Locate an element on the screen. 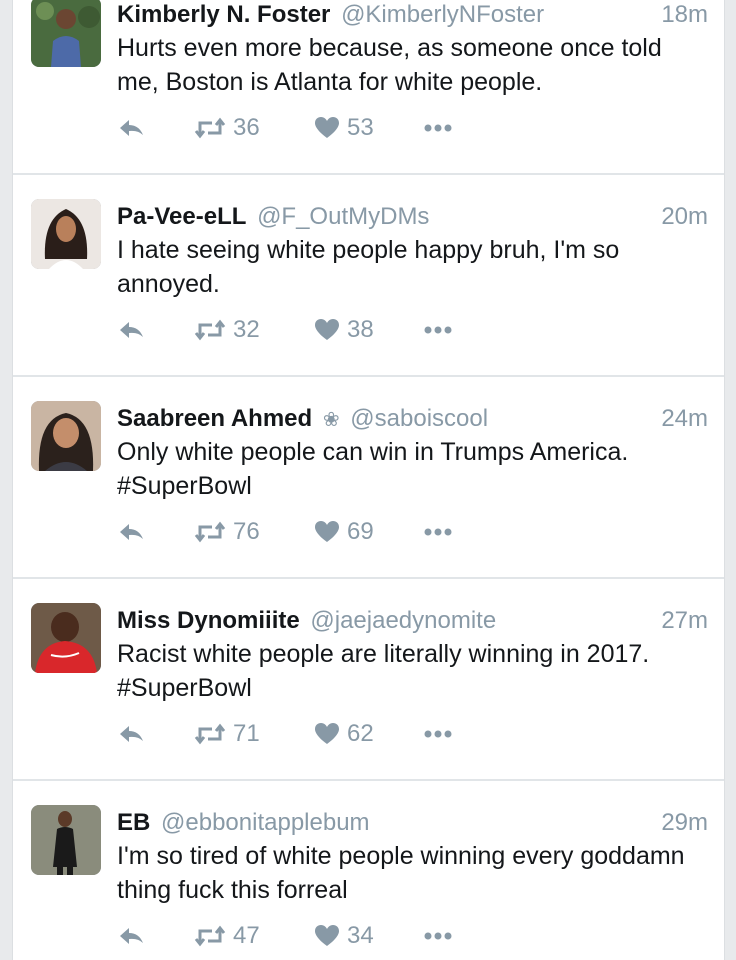 The height and width of the screenshot is (960, 736). display-name: Pa-Vee-eLL is located at coordinates (181, 216).